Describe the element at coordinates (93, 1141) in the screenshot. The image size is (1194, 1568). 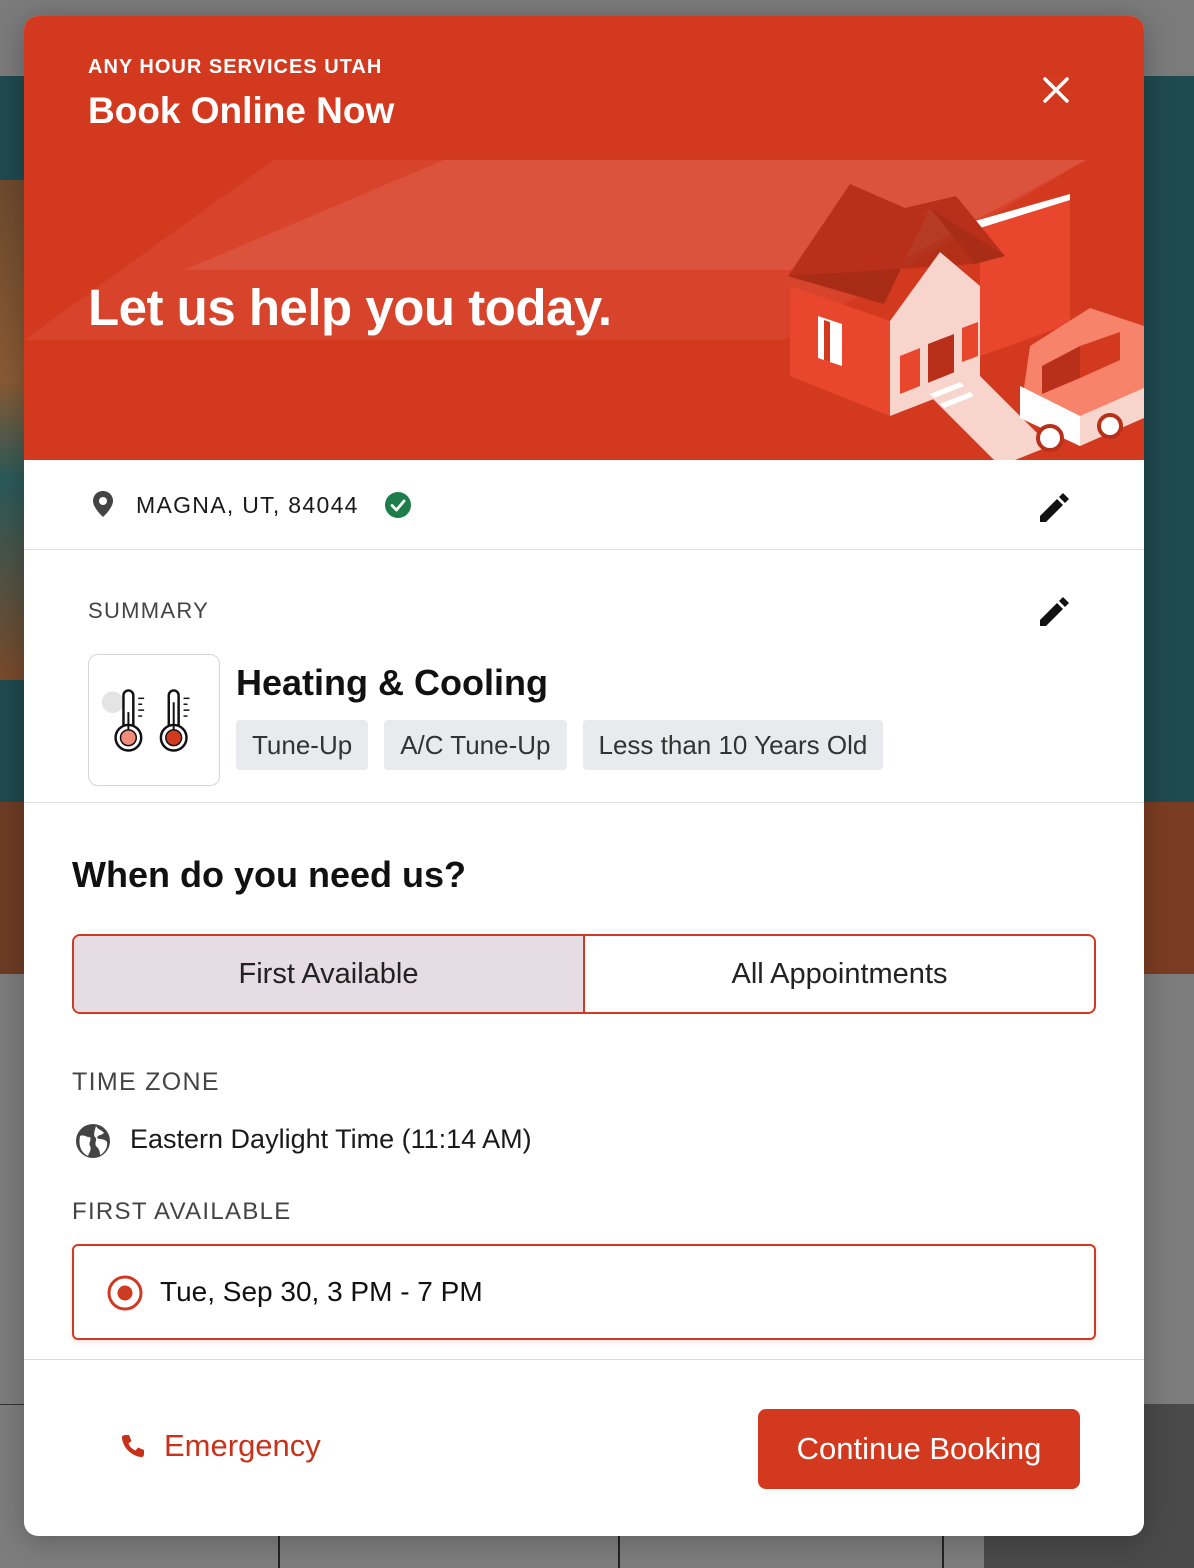
I see `globe-icon` at that location.